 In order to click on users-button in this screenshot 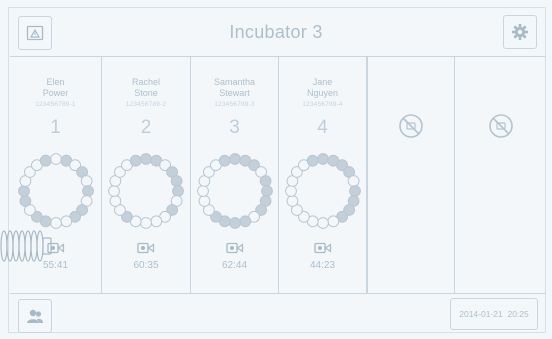, I will do `click(35, 316)`.